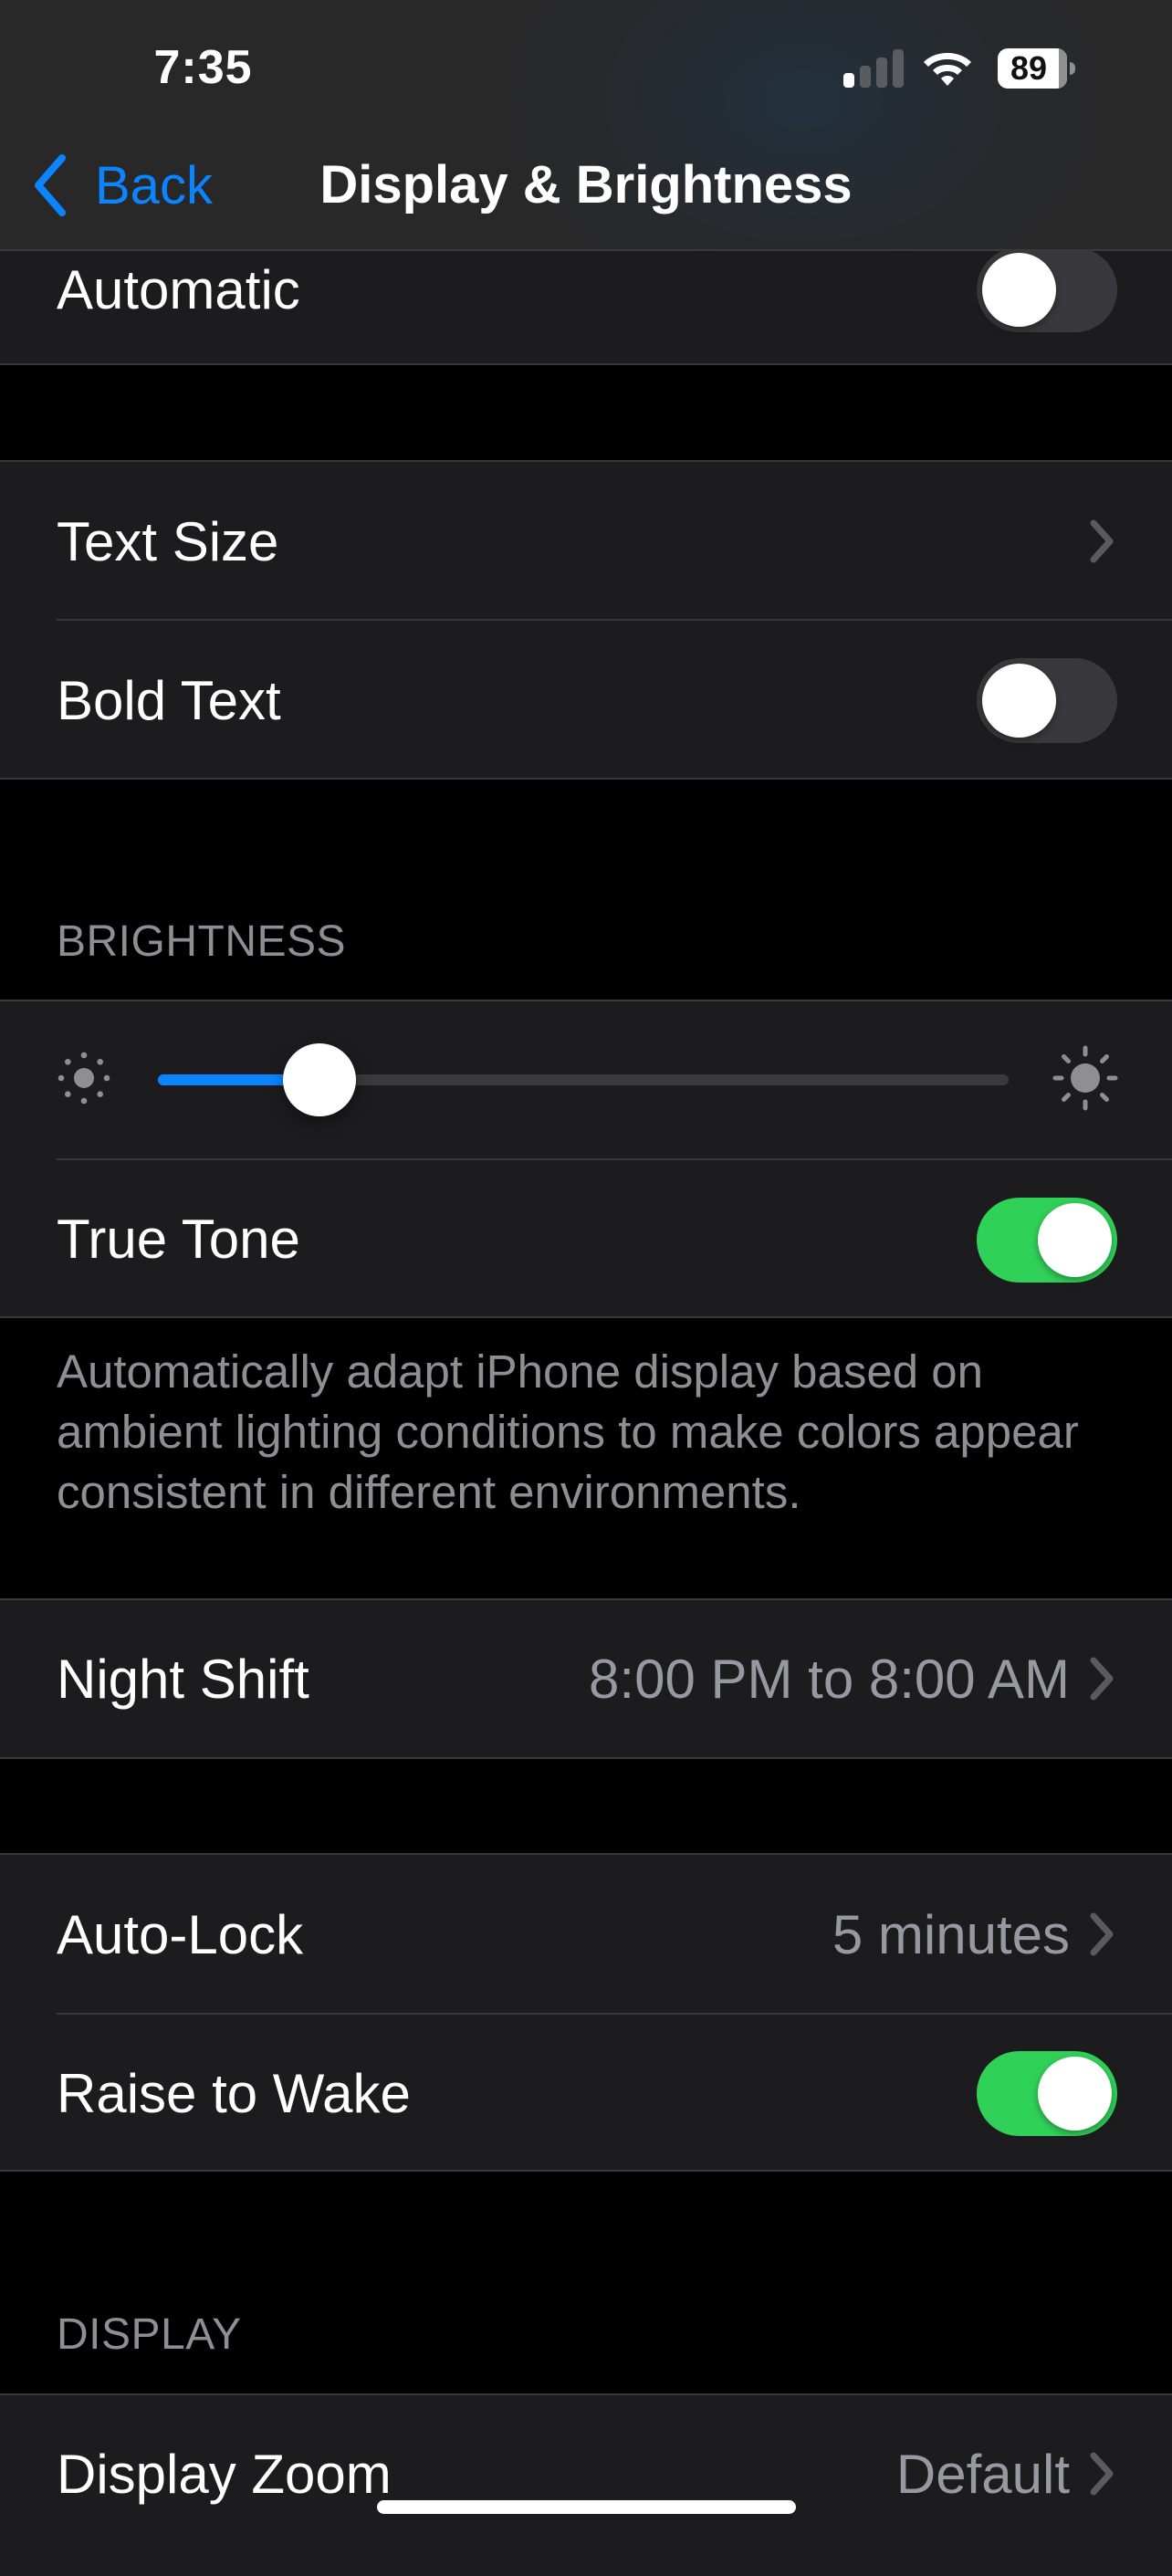  What do you see at coordinates (1047, 2093) in the screenshot?
I see `raise-to-wake-toggle` at bounding box center [1047, 2093].